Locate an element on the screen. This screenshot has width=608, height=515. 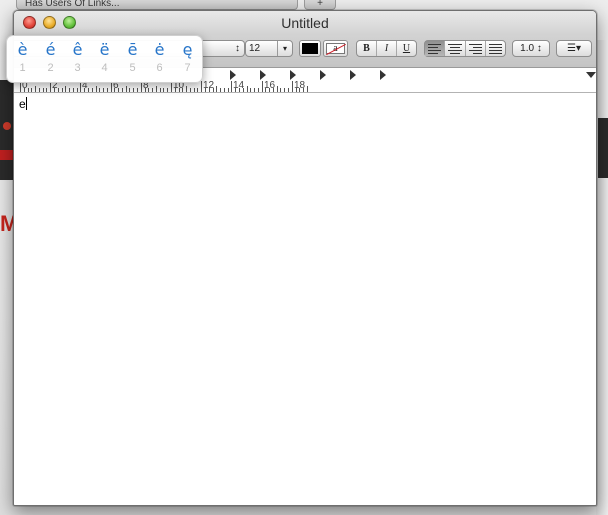
text-color-swatch is located at coordinates (310, 48).